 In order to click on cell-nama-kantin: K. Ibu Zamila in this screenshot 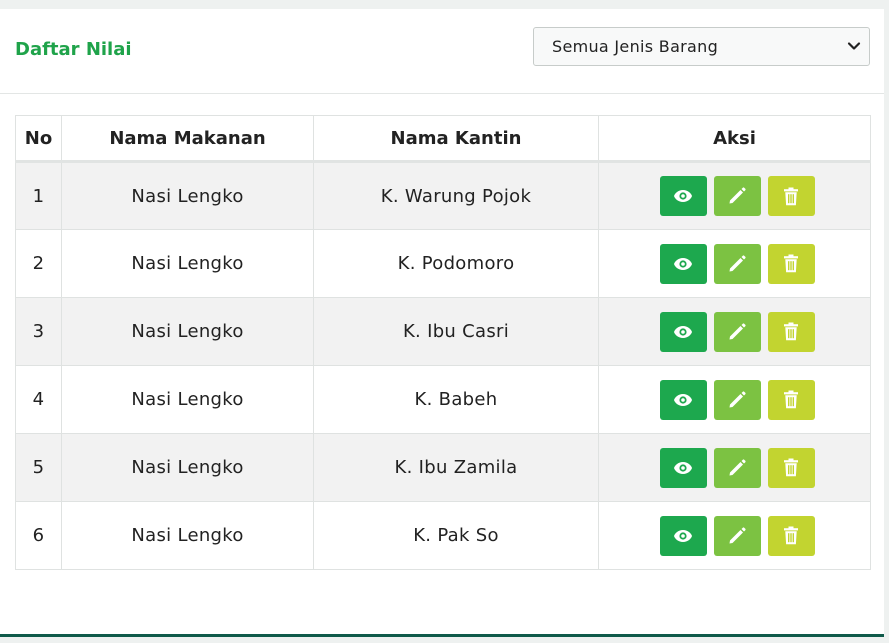, I will do `click(456, 467)`.